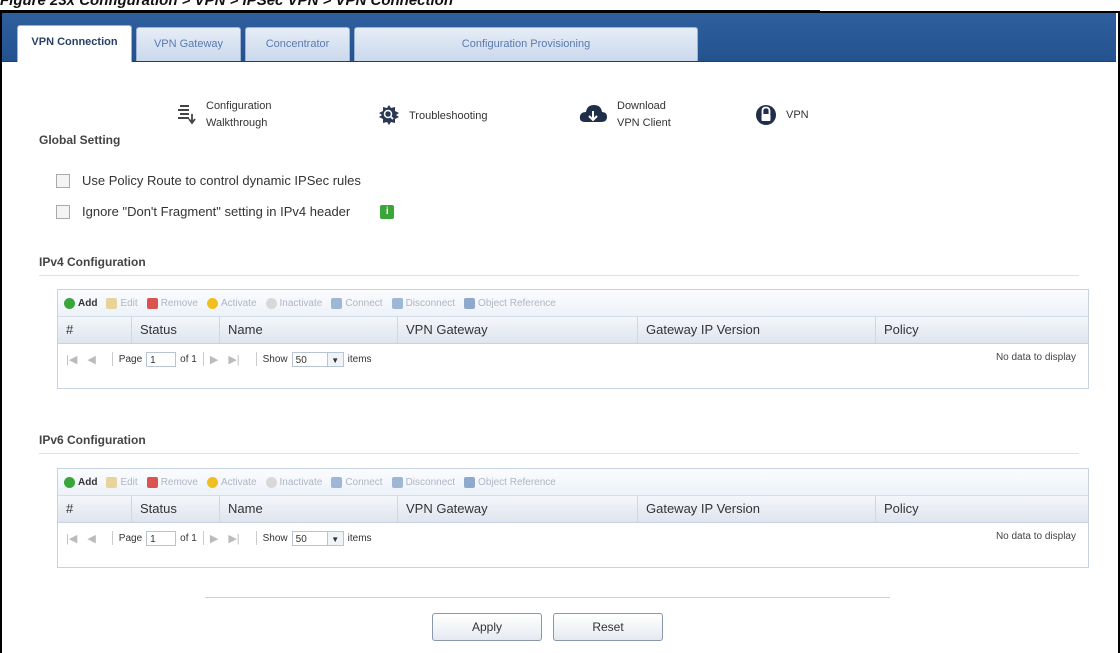  Describe the element at coordinates (297, 44) in the screenshot. I see `tab-concentrator: Concentrator` at that location.